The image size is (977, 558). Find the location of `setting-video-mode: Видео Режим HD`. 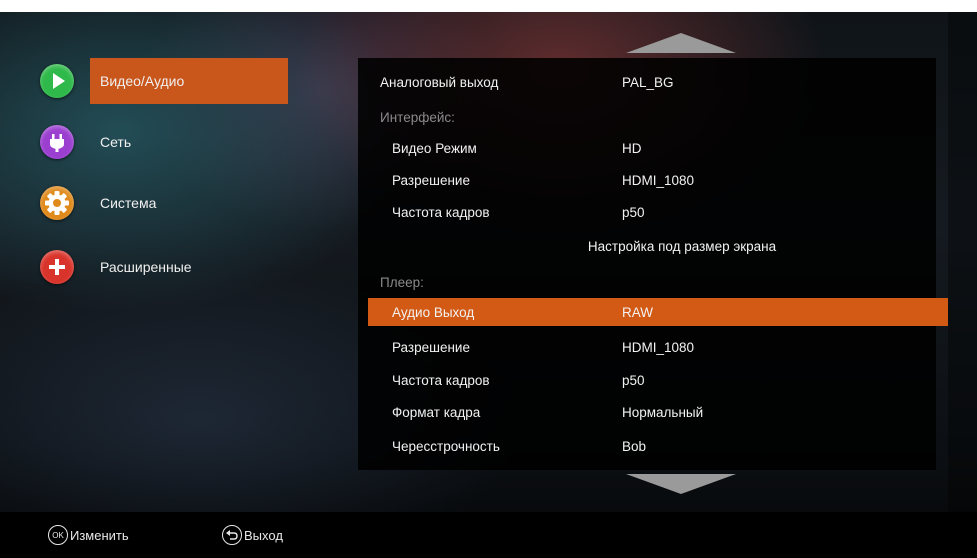

setting-video-mode: Видео Режим HD is located at coordinates (647, 148).